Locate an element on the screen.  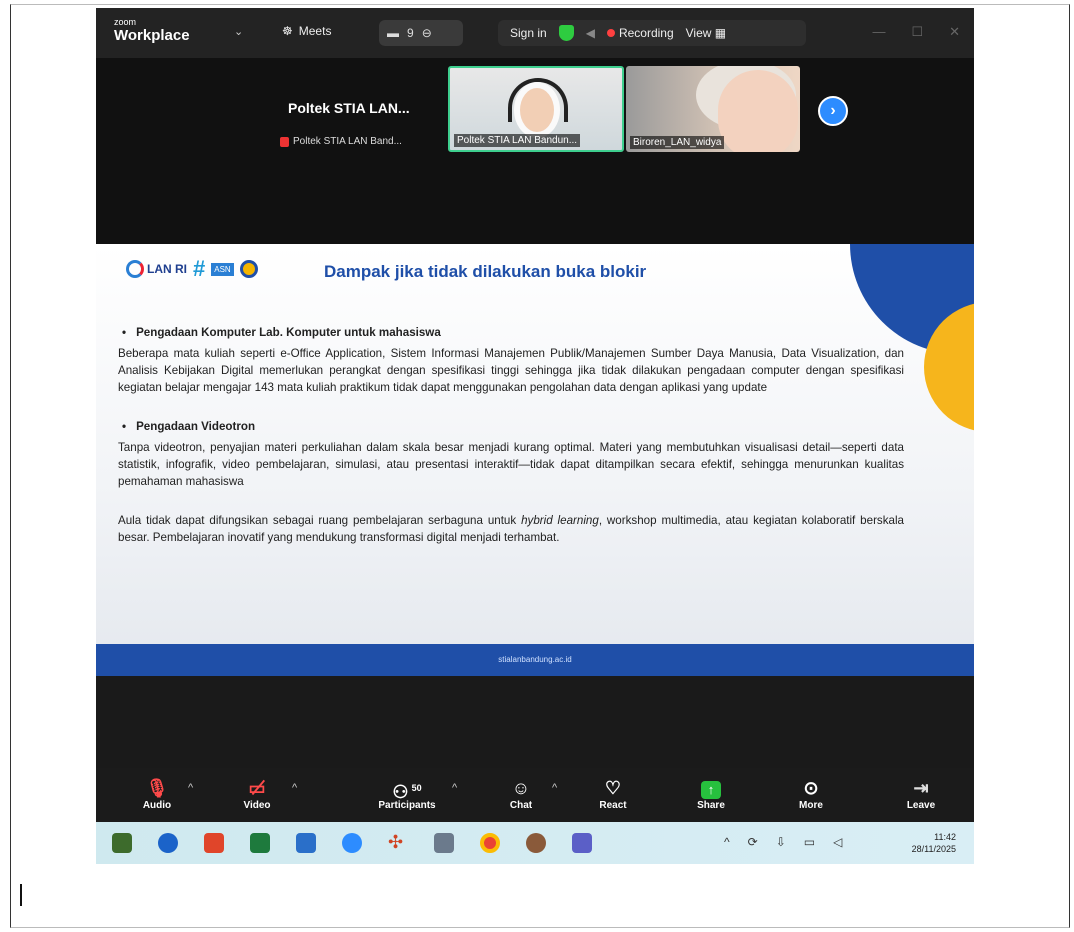
slide-title: Dampak jika tidak dilakukan buka blokir is located at coordinates (485, 271).